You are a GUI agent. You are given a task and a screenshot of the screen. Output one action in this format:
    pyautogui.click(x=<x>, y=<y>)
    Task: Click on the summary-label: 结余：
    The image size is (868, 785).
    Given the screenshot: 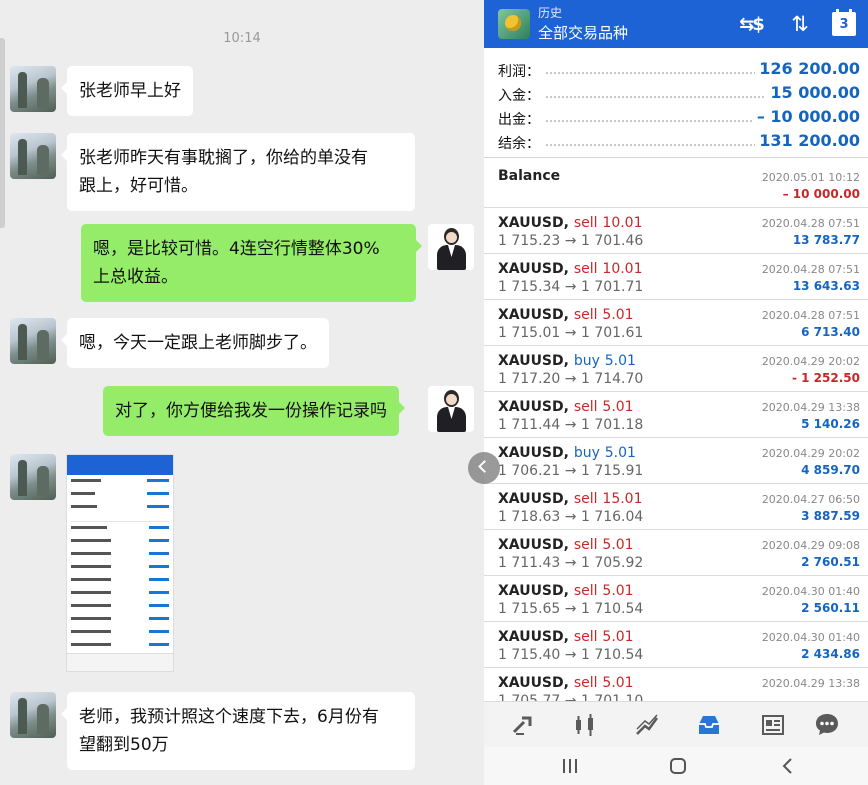 What is the action you would take?
    pyautogui.click(x=521, y=143)
    